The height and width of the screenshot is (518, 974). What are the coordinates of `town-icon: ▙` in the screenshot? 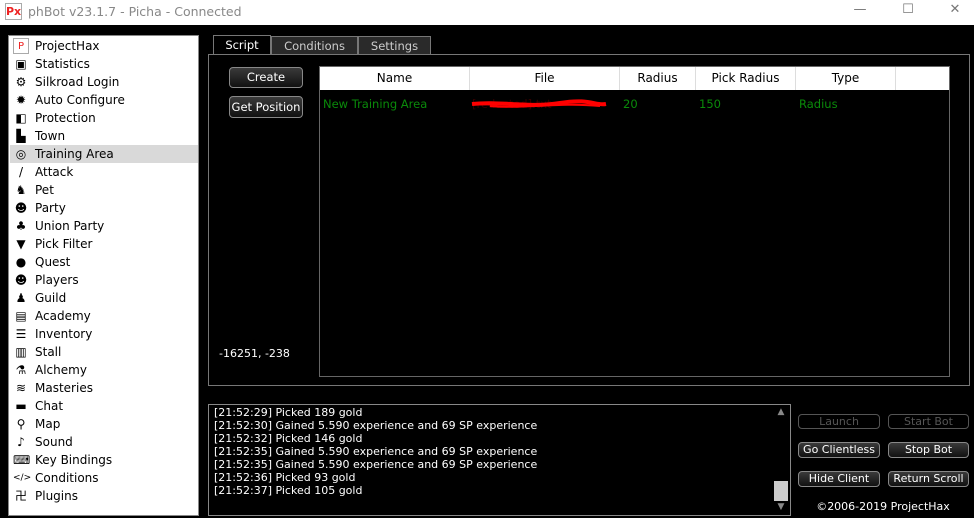 It's located at (21, 136).